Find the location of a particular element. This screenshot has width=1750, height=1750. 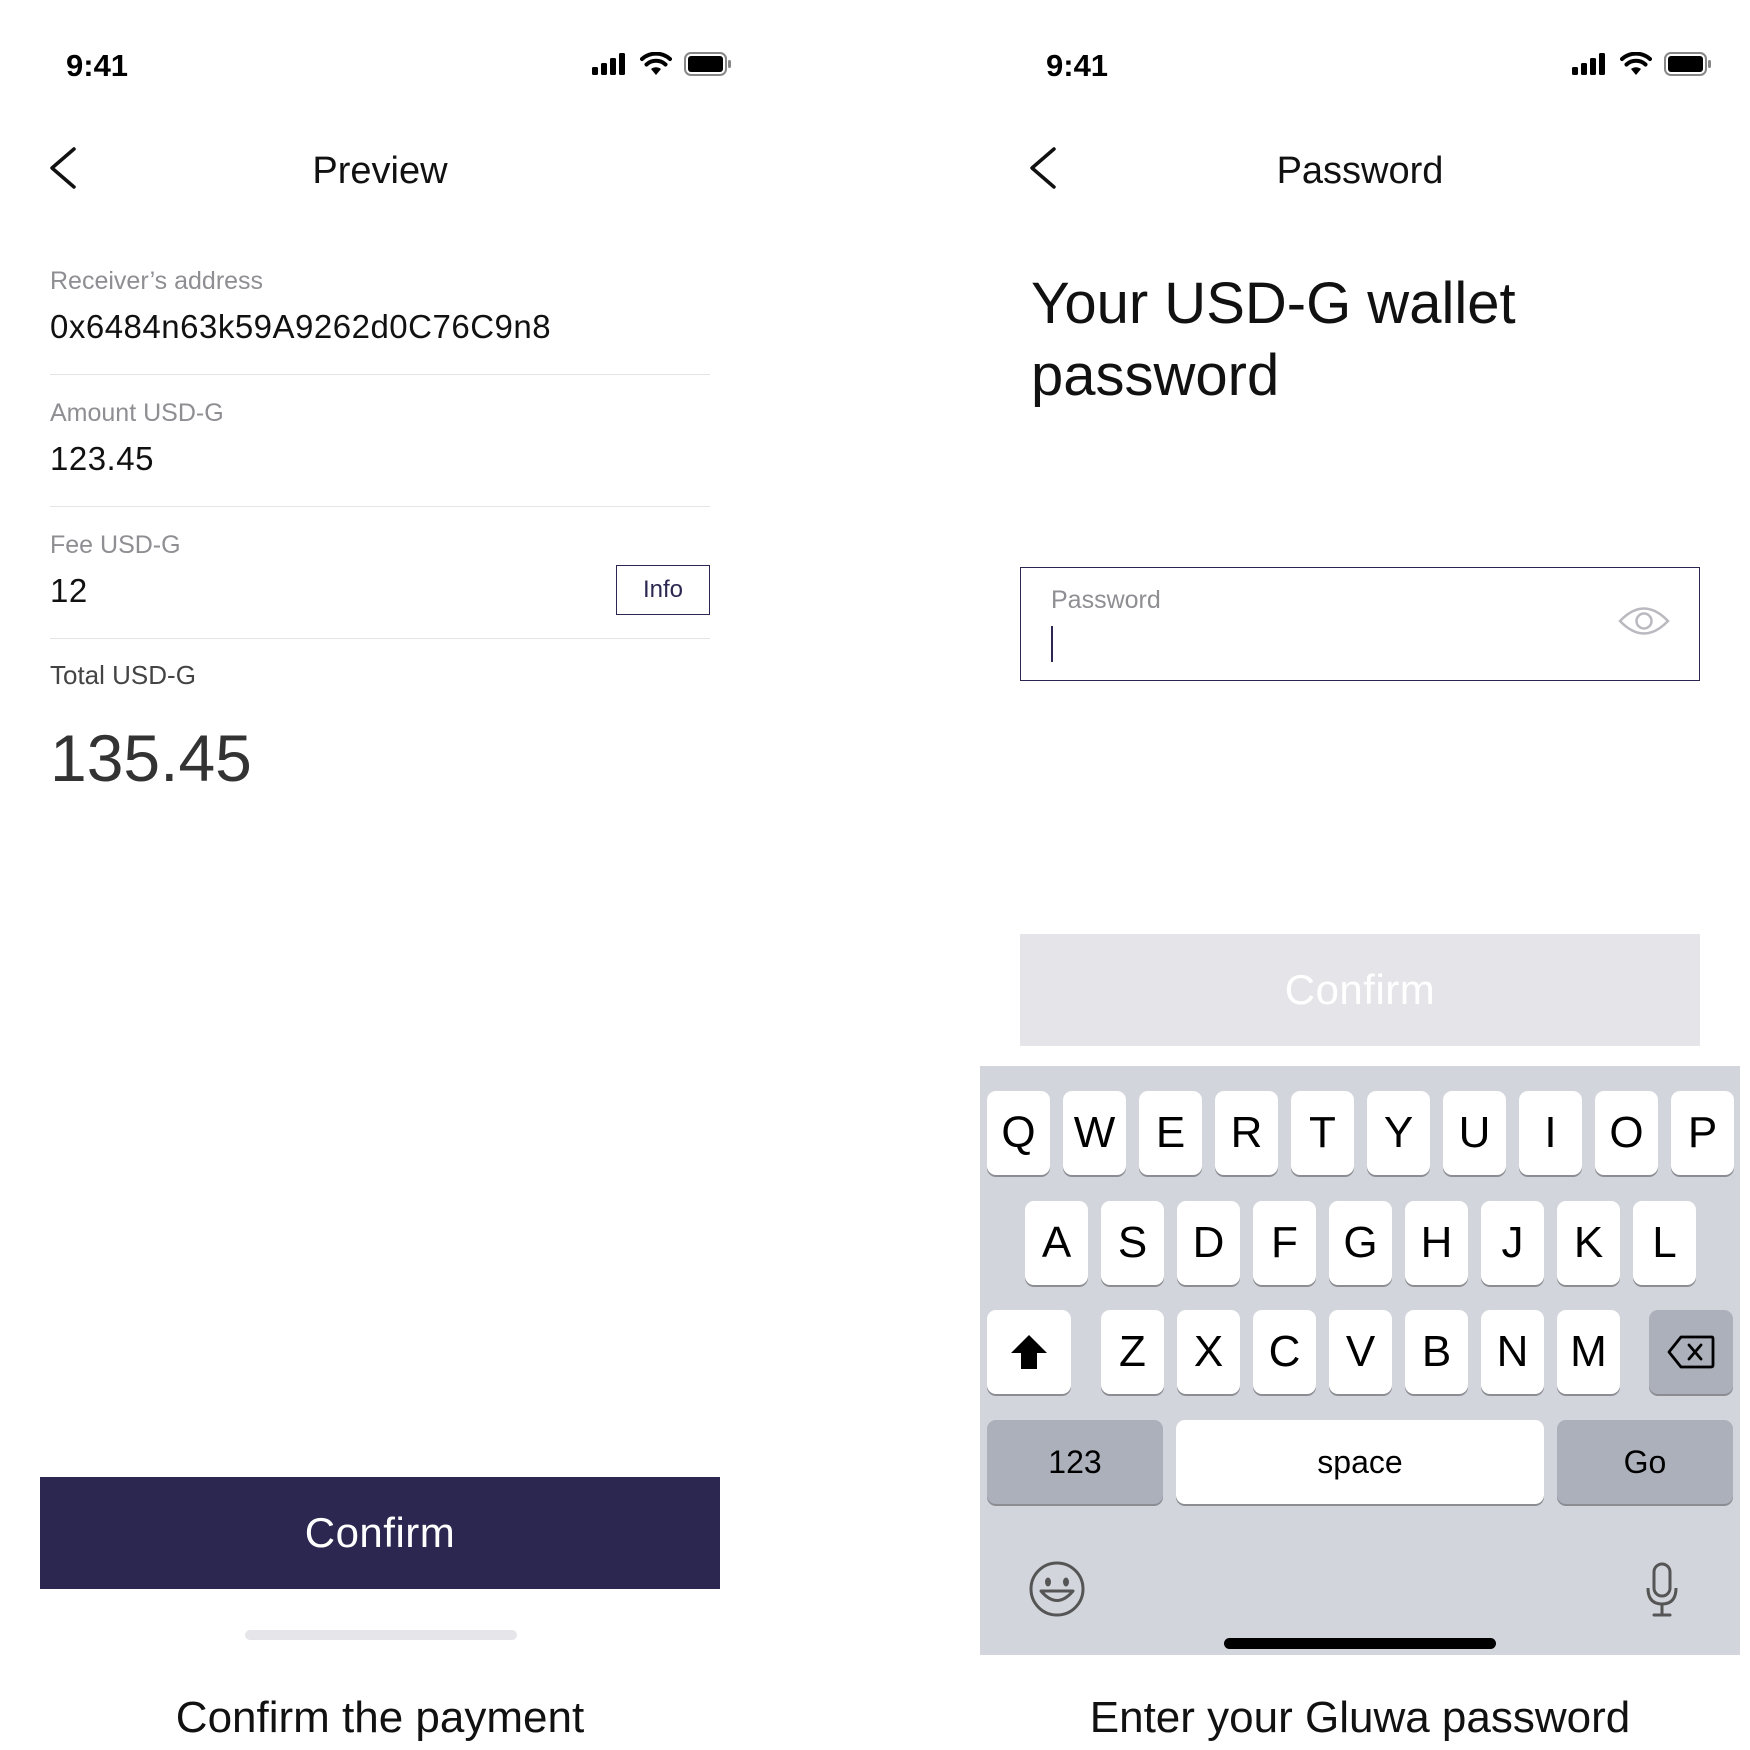

page-title: Password is located at coordinates (1360, 171).